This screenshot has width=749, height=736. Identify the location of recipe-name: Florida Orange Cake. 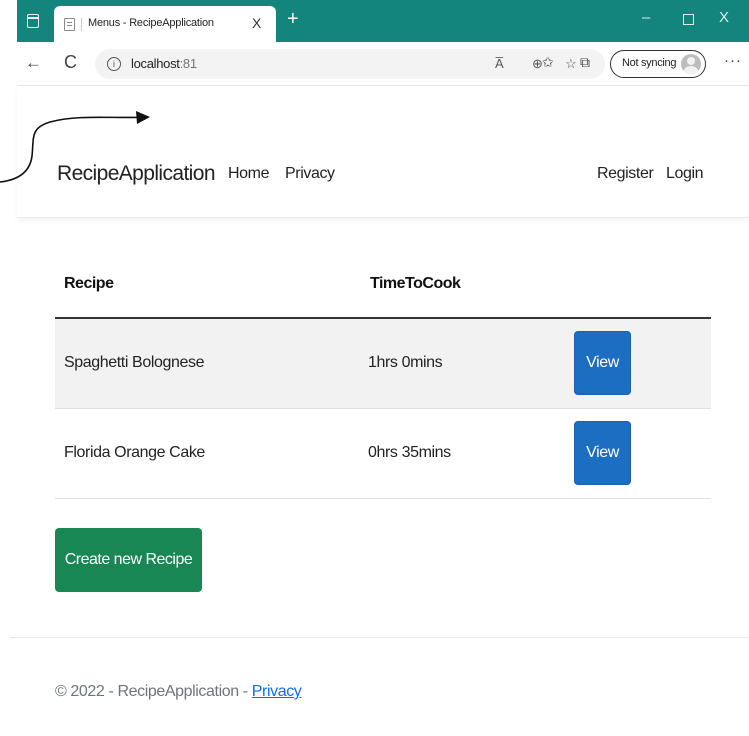
(134, 452).